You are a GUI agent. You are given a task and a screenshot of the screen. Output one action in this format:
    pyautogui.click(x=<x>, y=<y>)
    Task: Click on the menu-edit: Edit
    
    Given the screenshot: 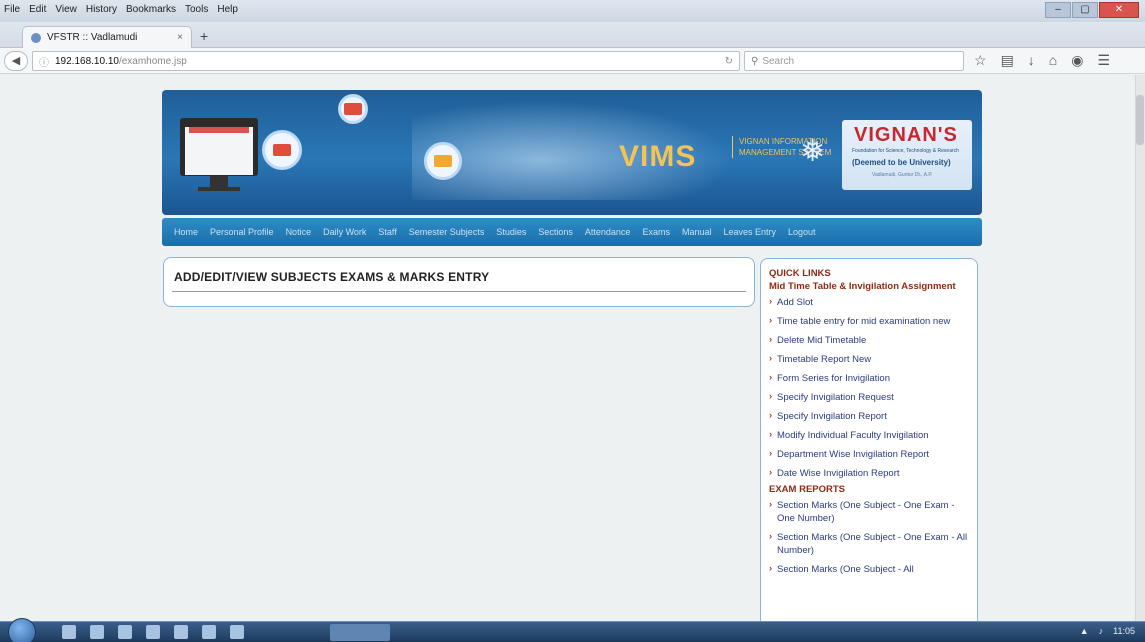 What is the action you would take?
    pyautogui.click(x=37, y=9)
    